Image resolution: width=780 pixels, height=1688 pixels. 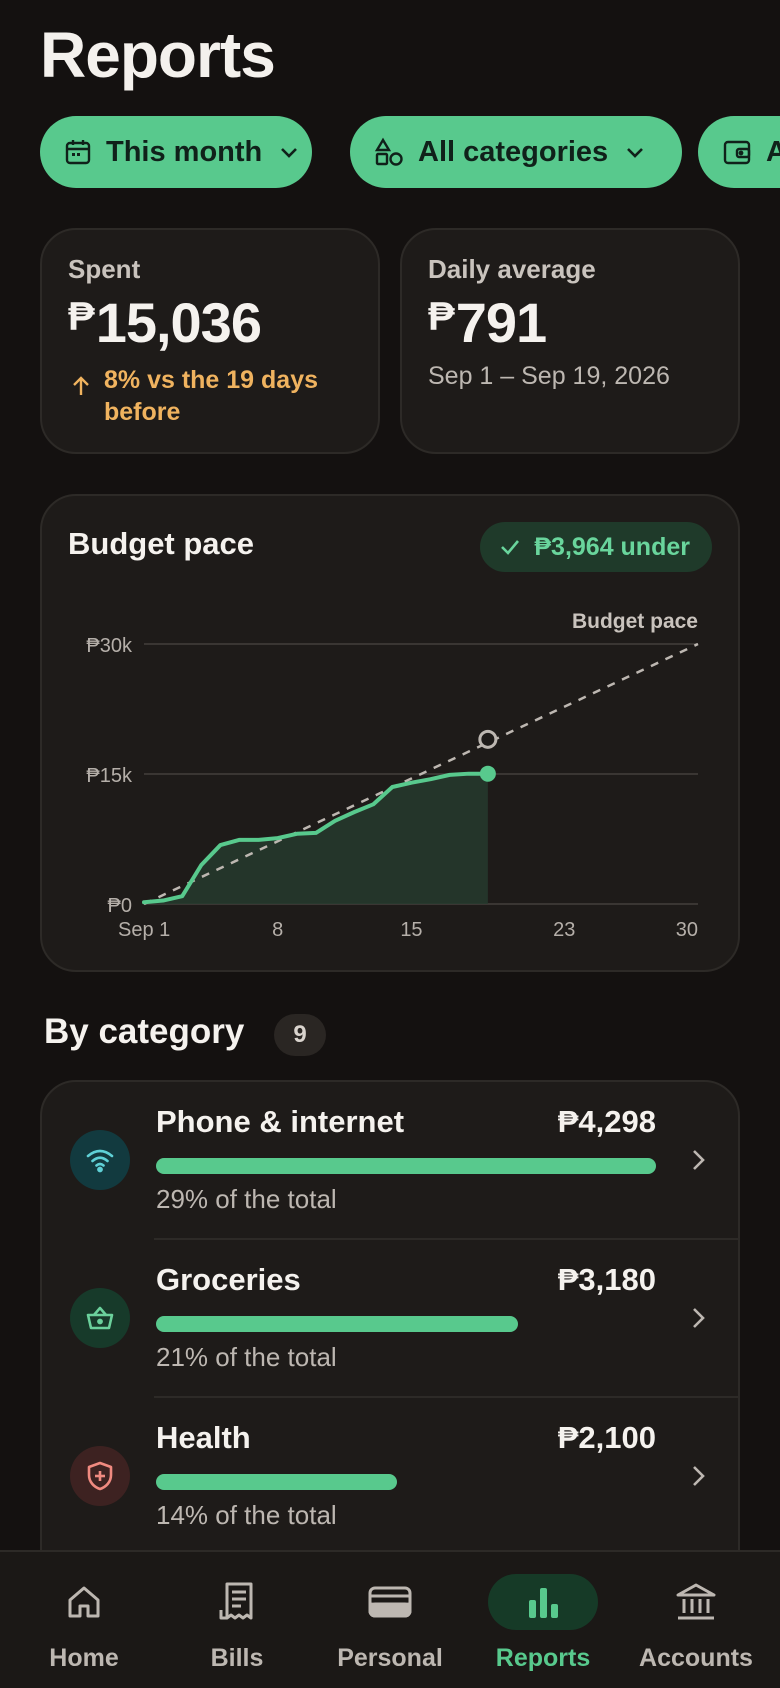 What do you see at coordinates (104, 269) in the screenshot?
I see `spent-label: Spent` at bounding box center [104, 269].